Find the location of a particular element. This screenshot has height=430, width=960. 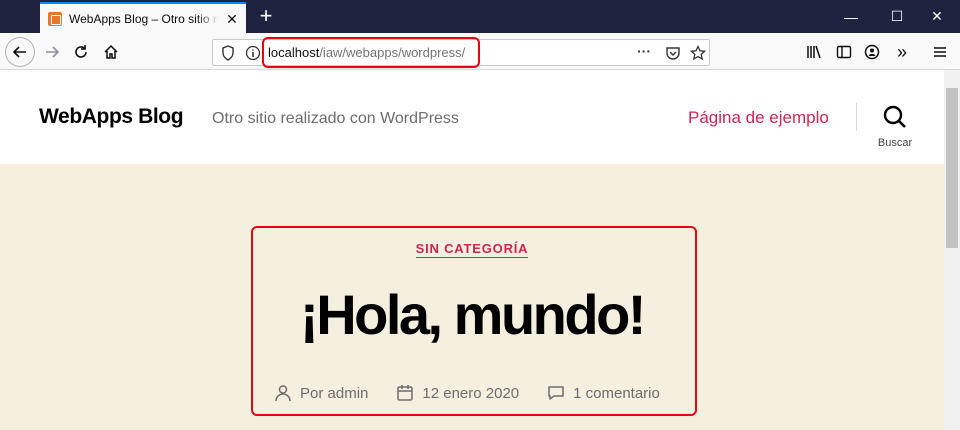

header-divider is located at coordinates (856, 117).